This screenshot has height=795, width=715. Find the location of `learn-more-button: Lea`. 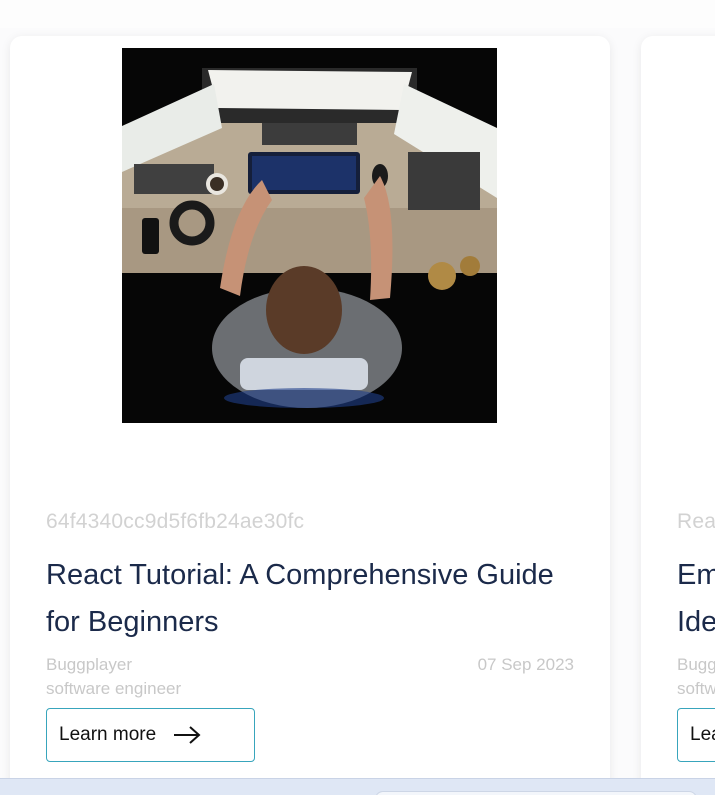

learn-more-button: Lea is located at coordinates (696, 735).